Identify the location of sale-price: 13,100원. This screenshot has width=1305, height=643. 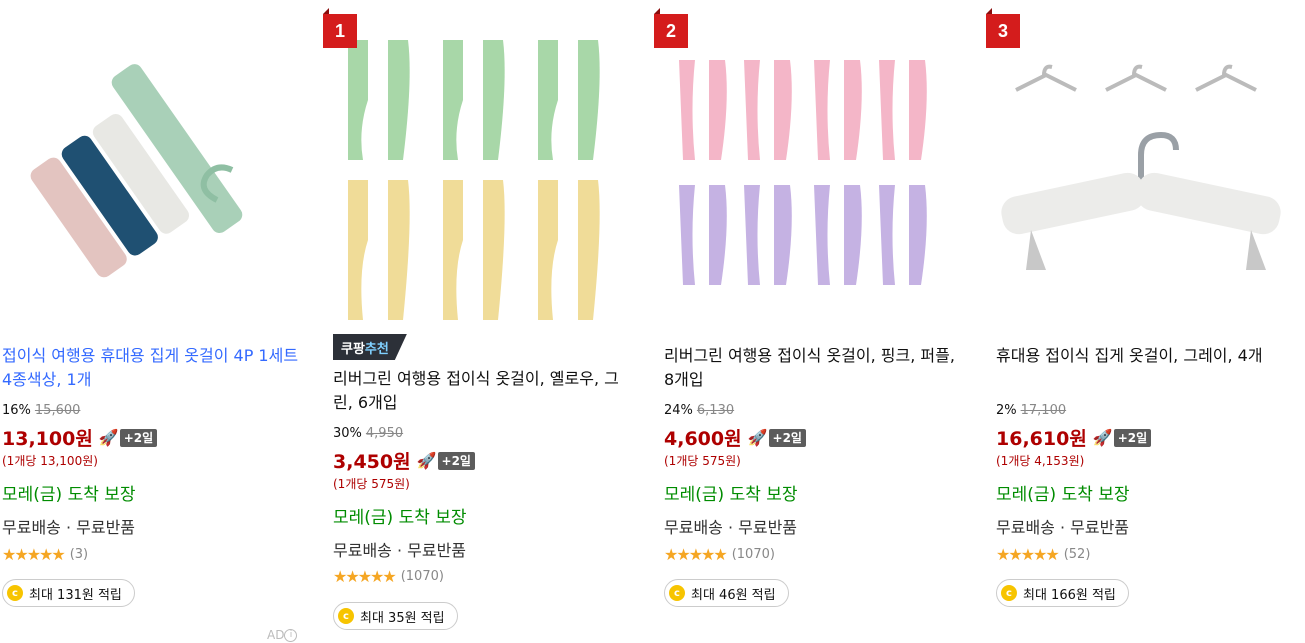
(47, 439).